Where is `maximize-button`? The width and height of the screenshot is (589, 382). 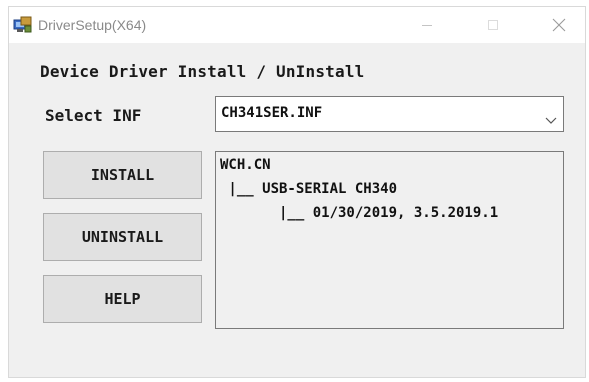
maximize-button is located at coordinates (493, 25).